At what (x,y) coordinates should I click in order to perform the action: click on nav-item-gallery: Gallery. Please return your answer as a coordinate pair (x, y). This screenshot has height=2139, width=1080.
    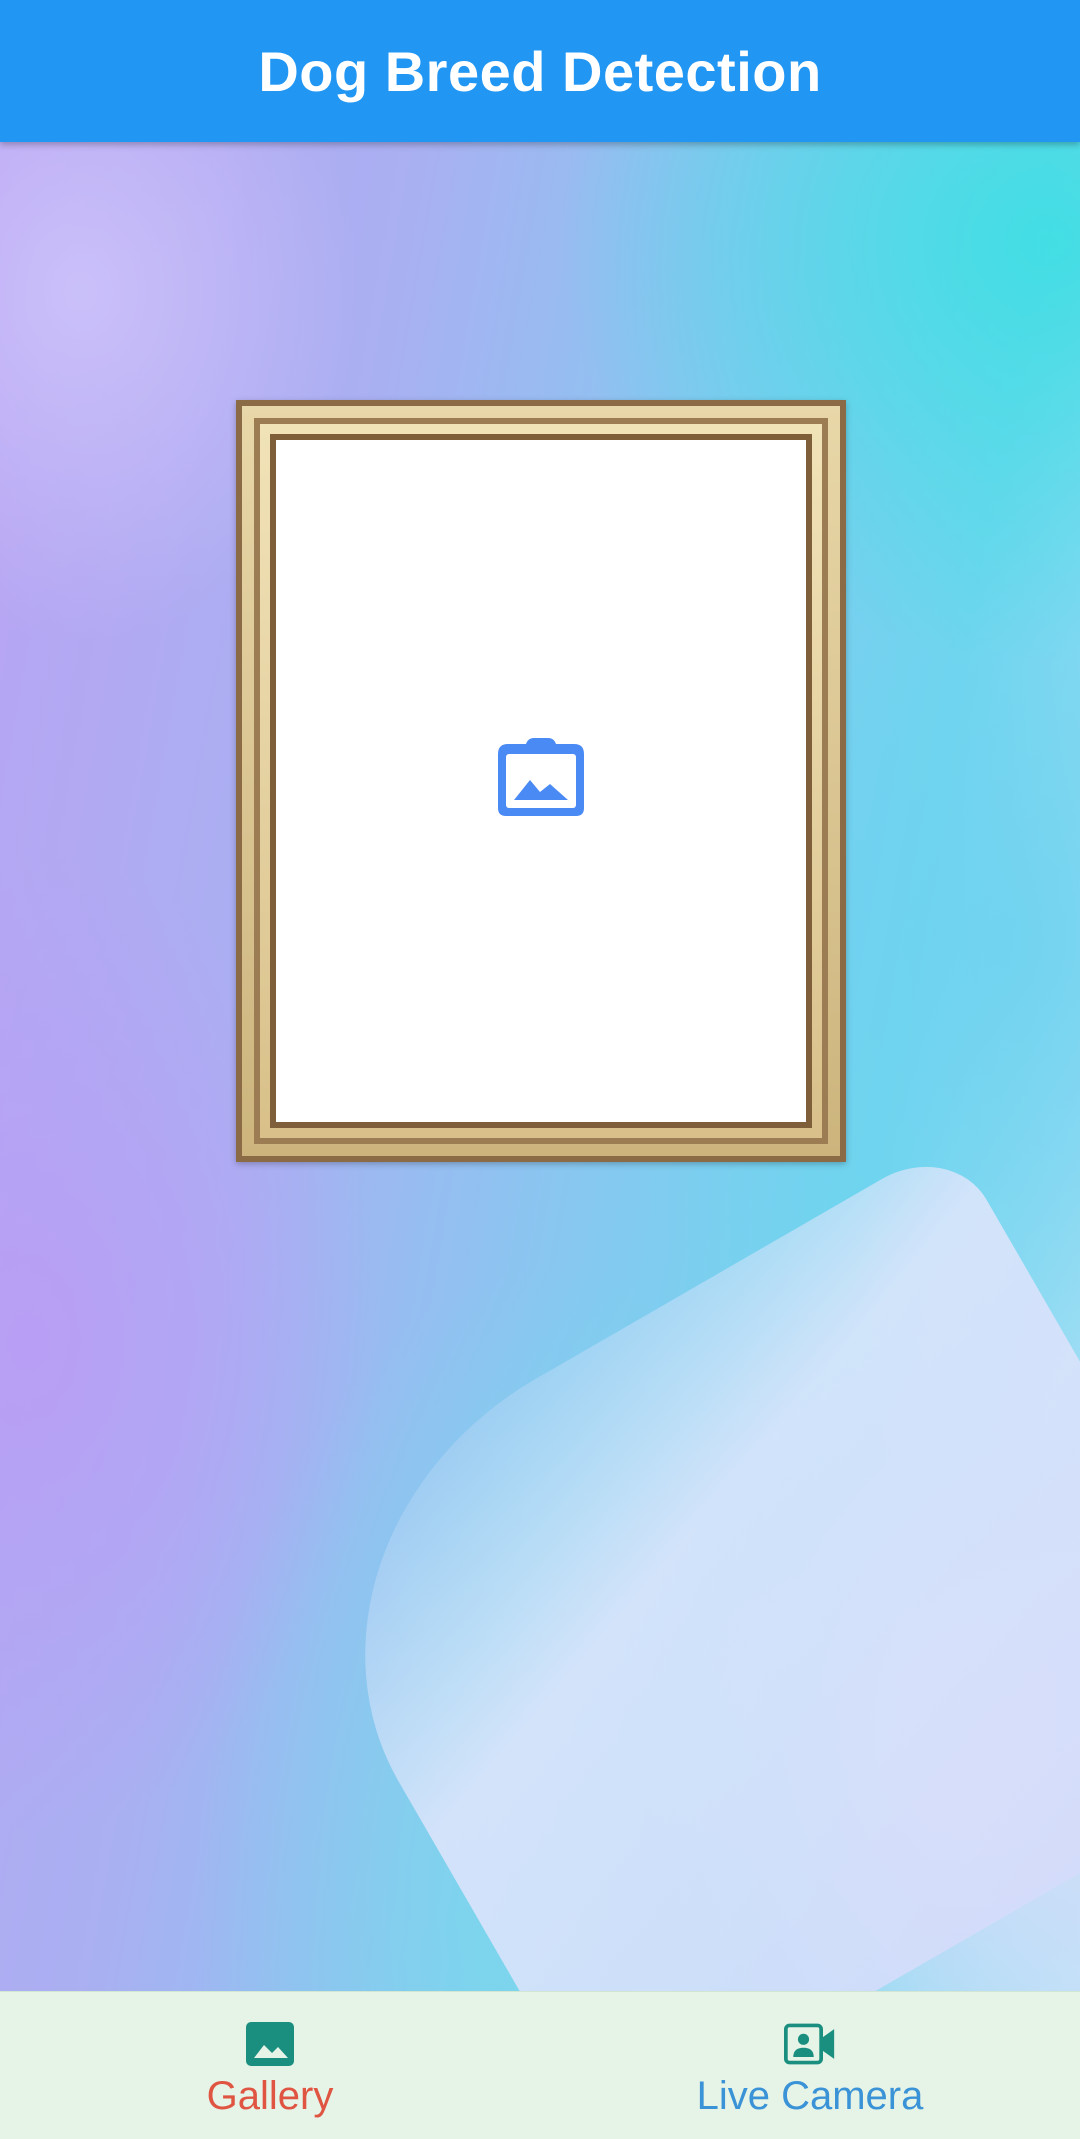
    Looking at the image, I should click on (270, 2065).